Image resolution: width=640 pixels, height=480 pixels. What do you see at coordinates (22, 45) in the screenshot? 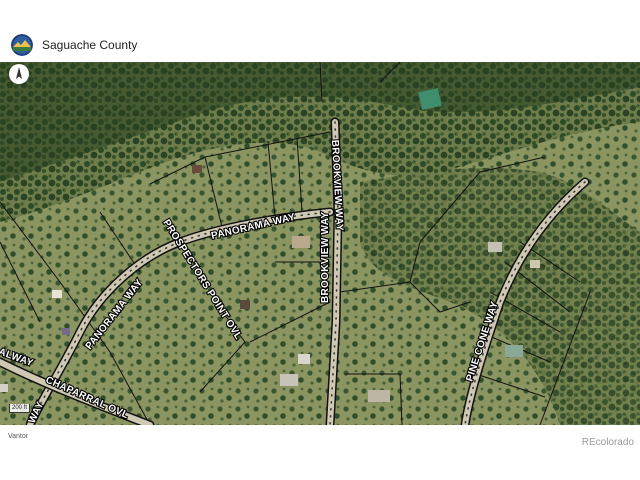
I see `county-seal-icon` at bounding box center [22, 45].